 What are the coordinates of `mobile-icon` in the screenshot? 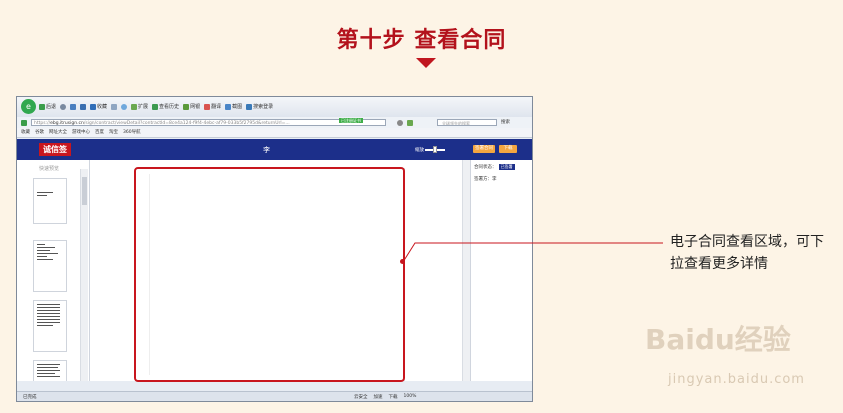 It's located at (114, 106).